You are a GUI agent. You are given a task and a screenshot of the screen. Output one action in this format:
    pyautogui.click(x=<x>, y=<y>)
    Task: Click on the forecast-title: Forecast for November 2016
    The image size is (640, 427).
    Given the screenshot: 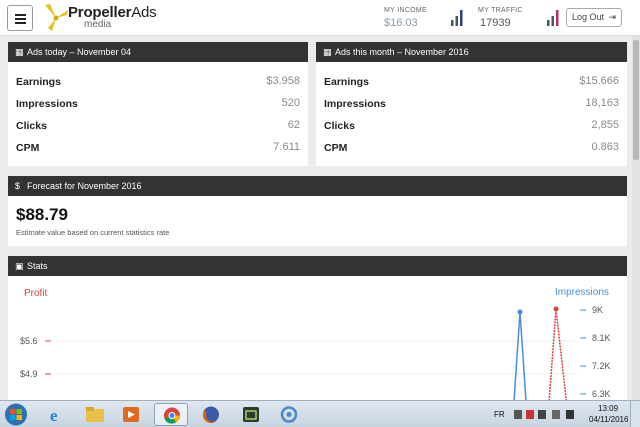 What is the action you would take?
    pyautogui.click(x=84, y=186)
    